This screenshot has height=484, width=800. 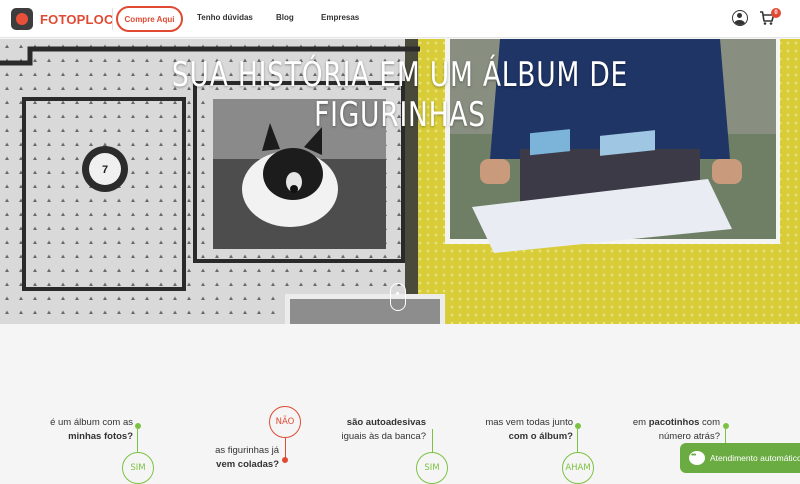 What do you see at coordinates (578, 468) in the screenshot?
I see `faq-answer-4: AHAM` at bounding box center [578, 468].